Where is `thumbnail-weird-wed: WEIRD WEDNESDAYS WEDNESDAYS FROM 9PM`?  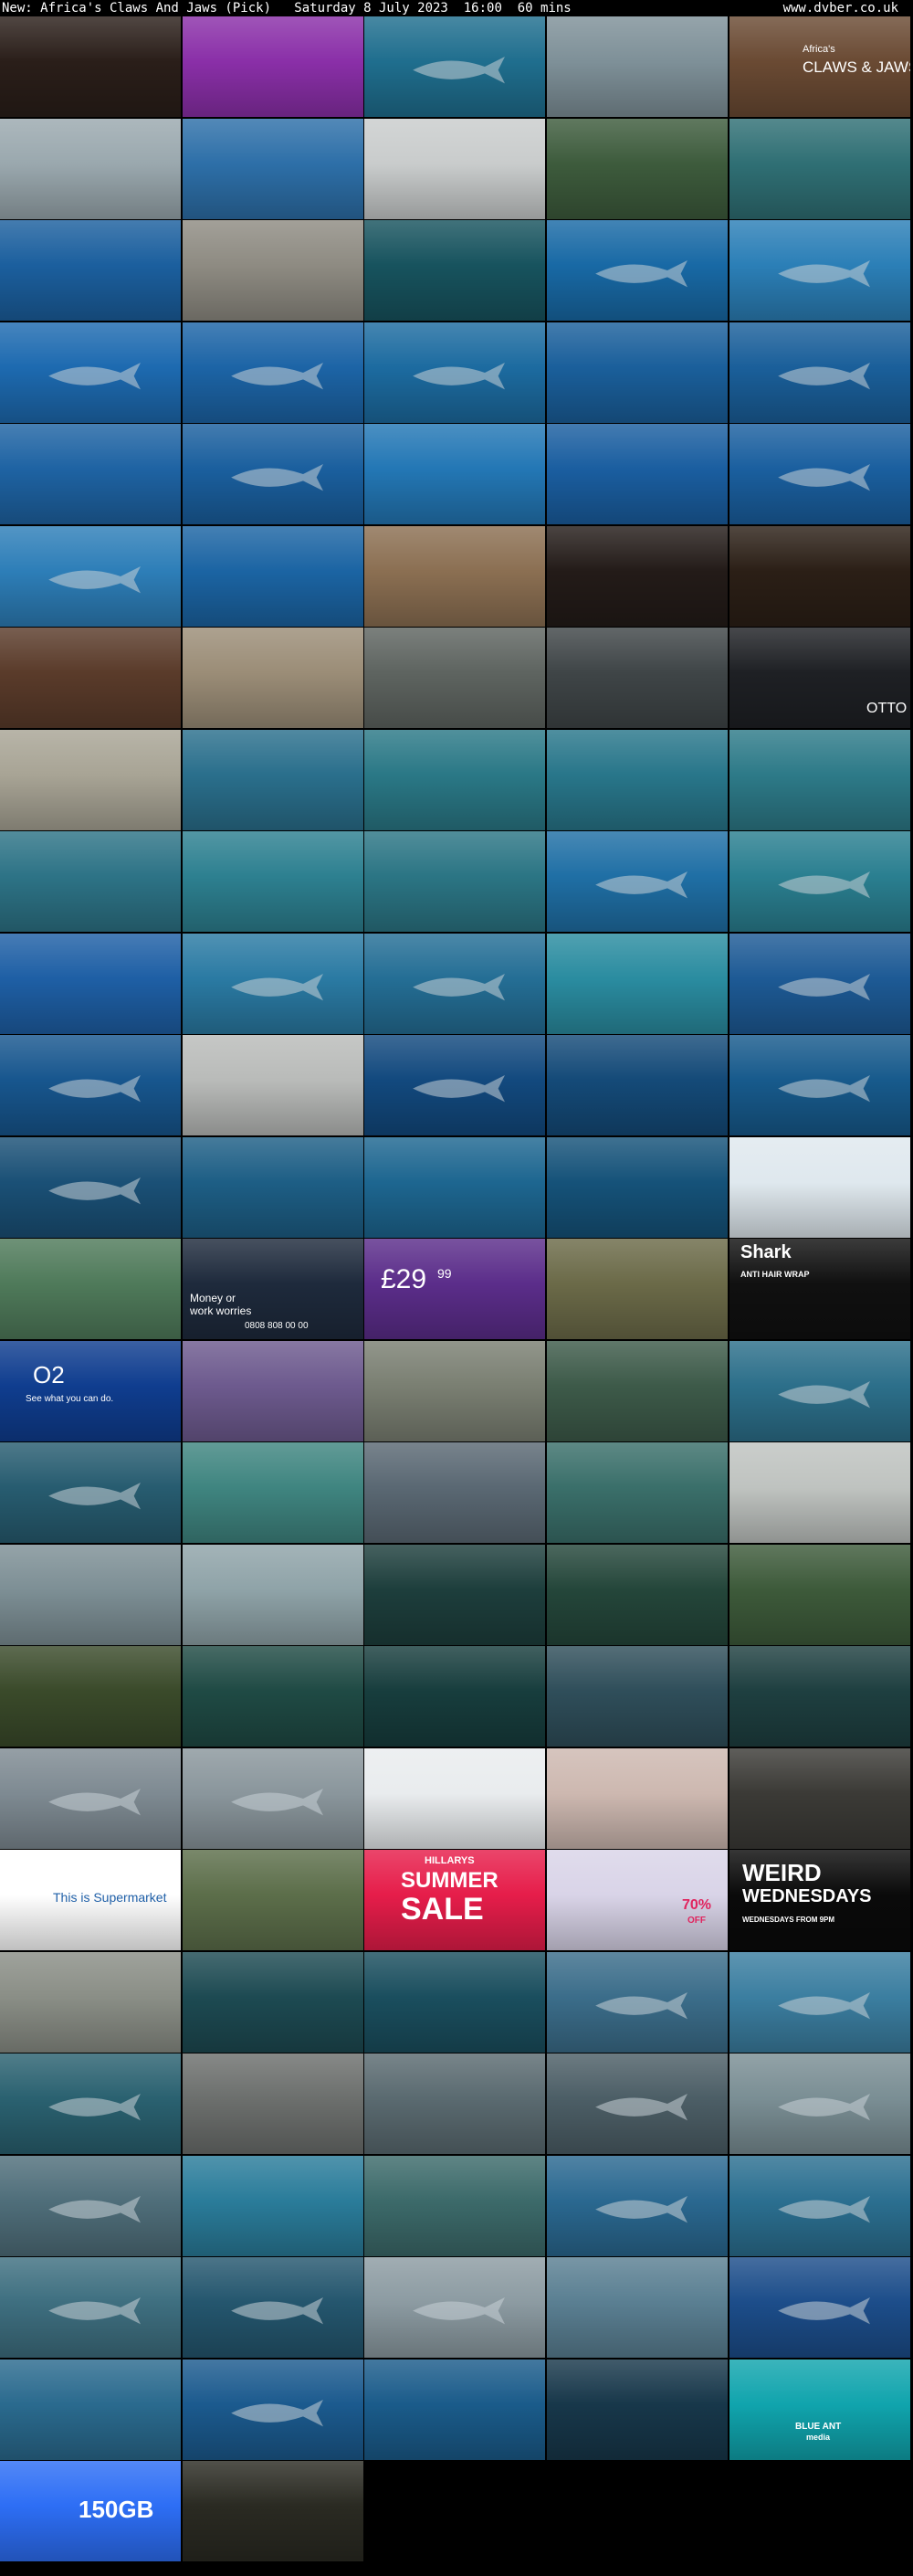
thumbnail-weird-wed: WEIRD WEDNESDAYS WEDNESDAYS FROM 9PM is located at coordinates (820, 1900).